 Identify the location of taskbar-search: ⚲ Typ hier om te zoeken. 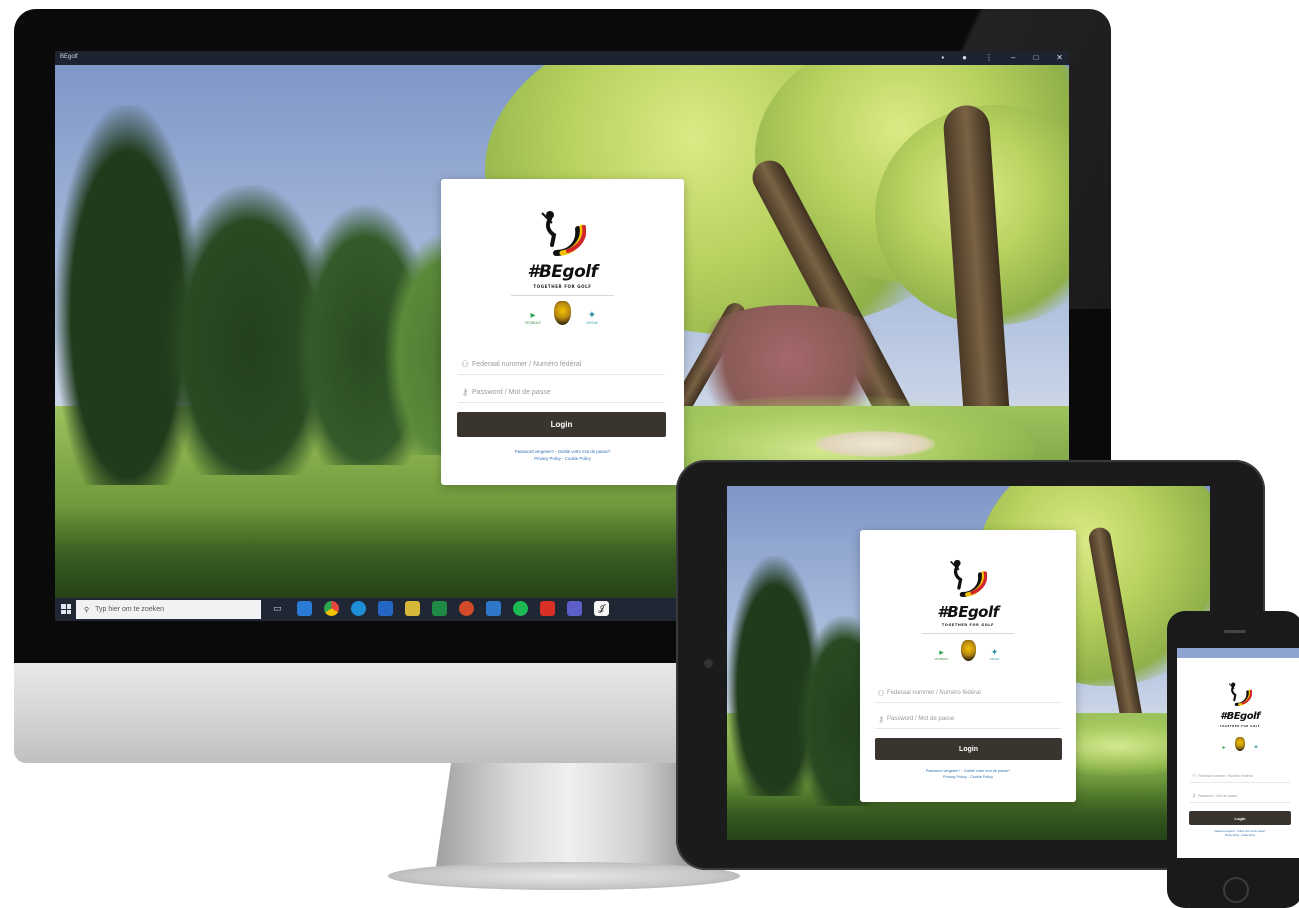
(168, 609).